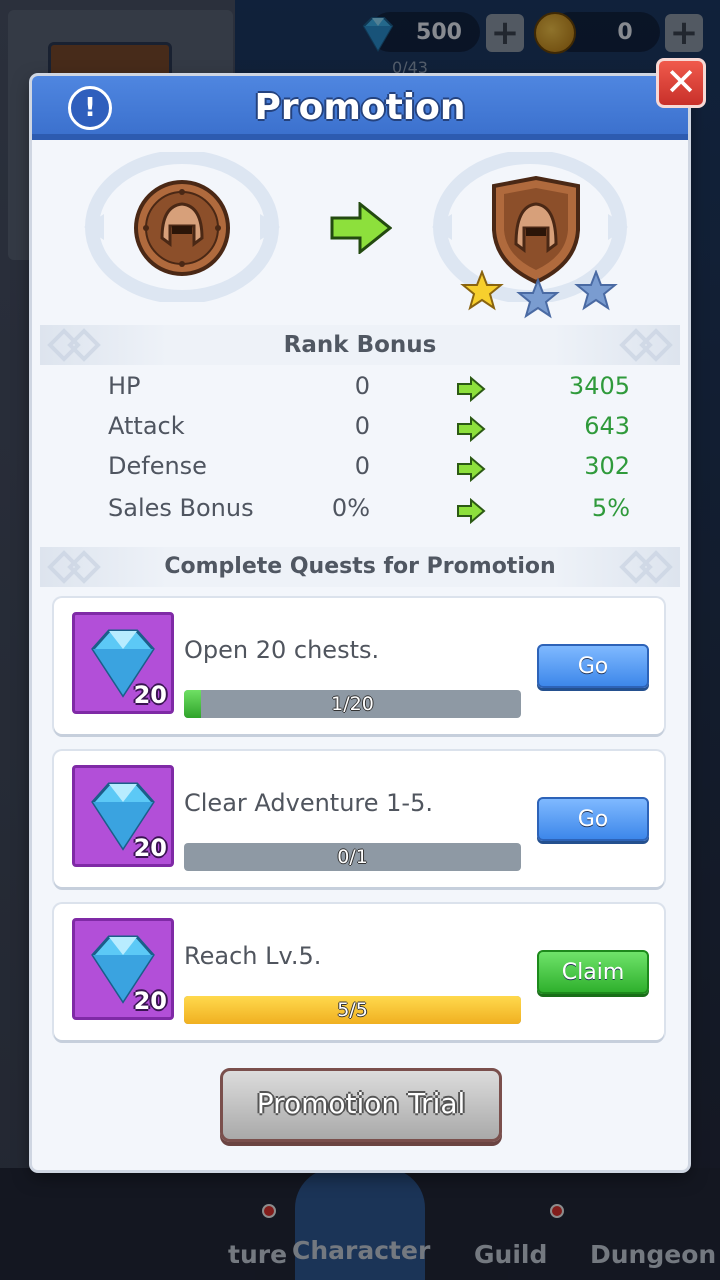 This screenshot has height=1280, width=720. What do you see at coordinates (607, 466) in the screenshot?
I see `stat-next-value: 302` at bounding box center [607, 466].